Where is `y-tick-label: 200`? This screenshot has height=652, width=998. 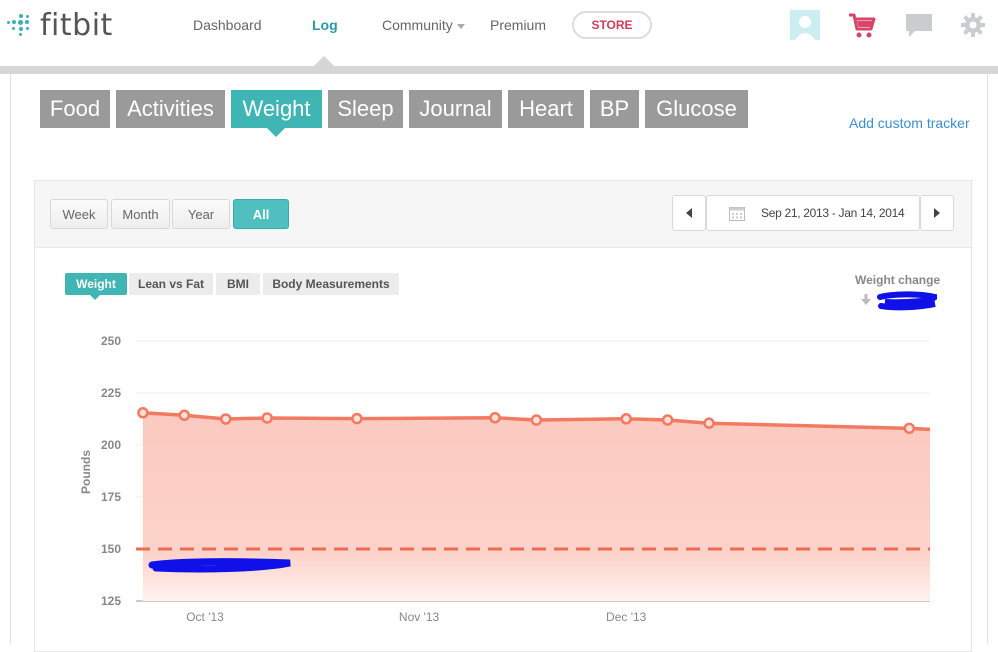 y-tick-label: 200 is located at coordinates (111, 445).